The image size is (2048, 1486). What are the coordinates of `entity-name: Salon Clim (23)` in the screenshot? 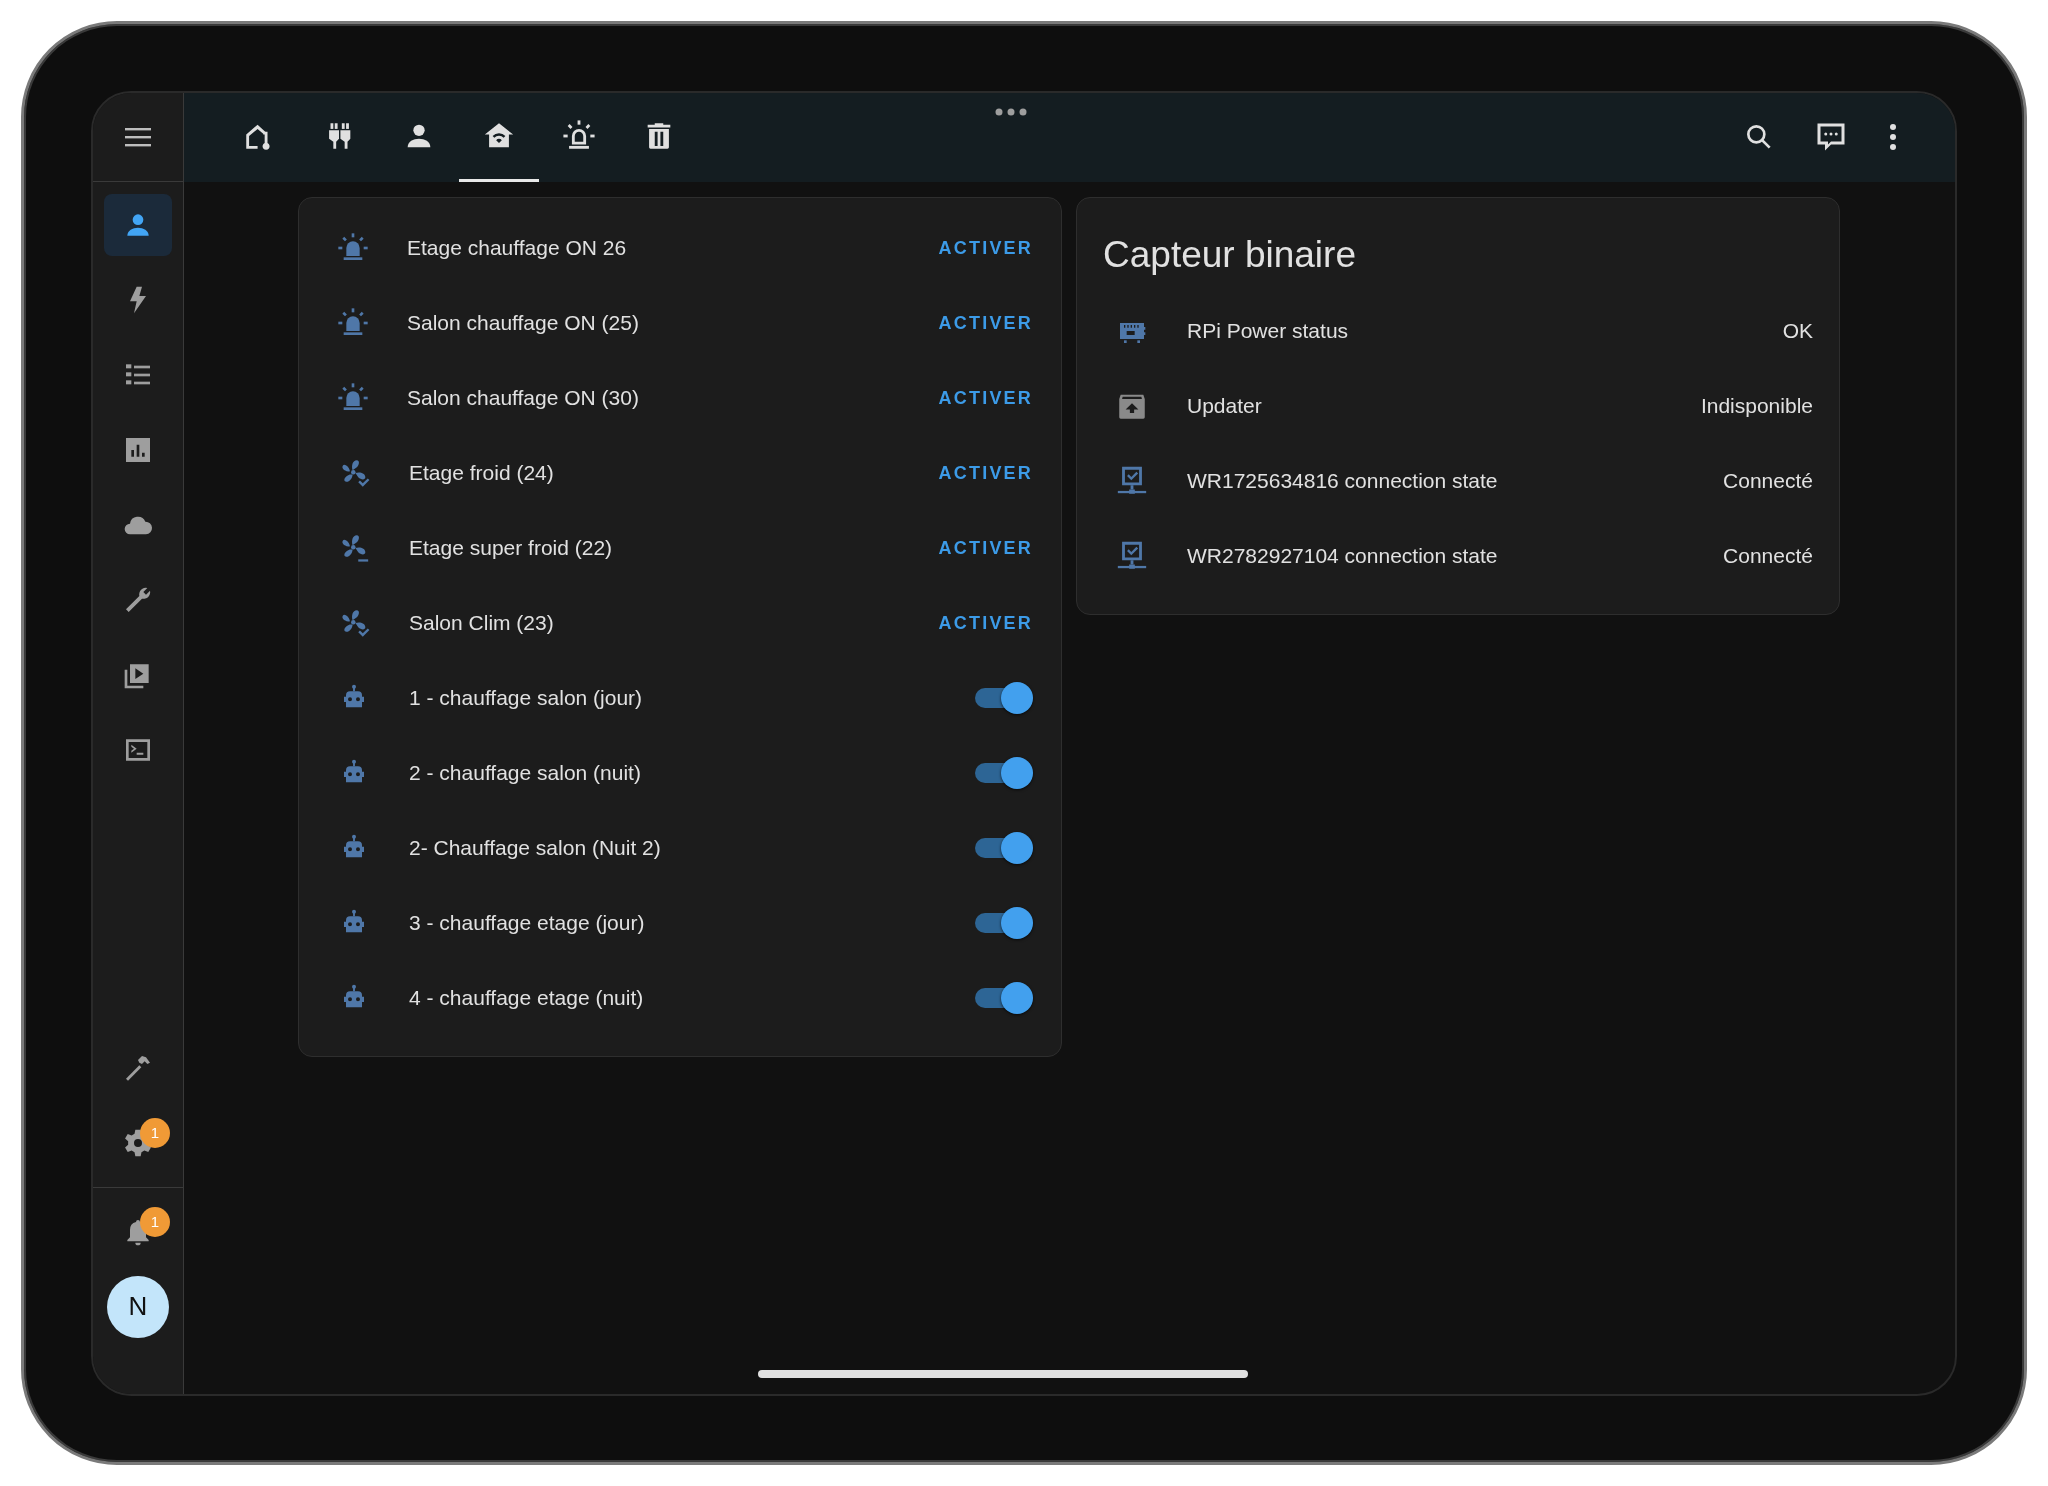 It's located at (481, 623).